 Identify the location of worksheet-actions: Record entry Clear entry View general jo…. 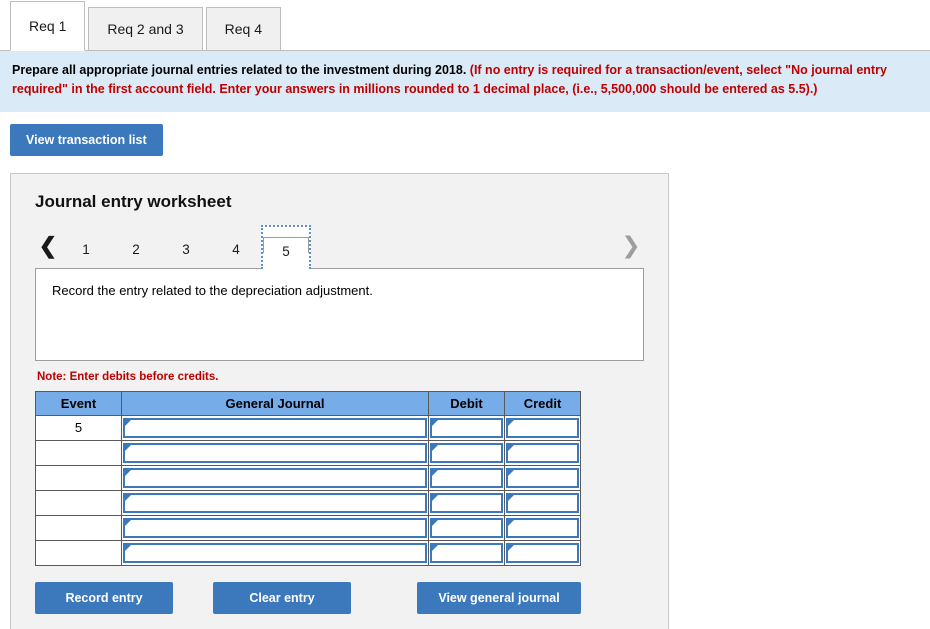
(339, 597).